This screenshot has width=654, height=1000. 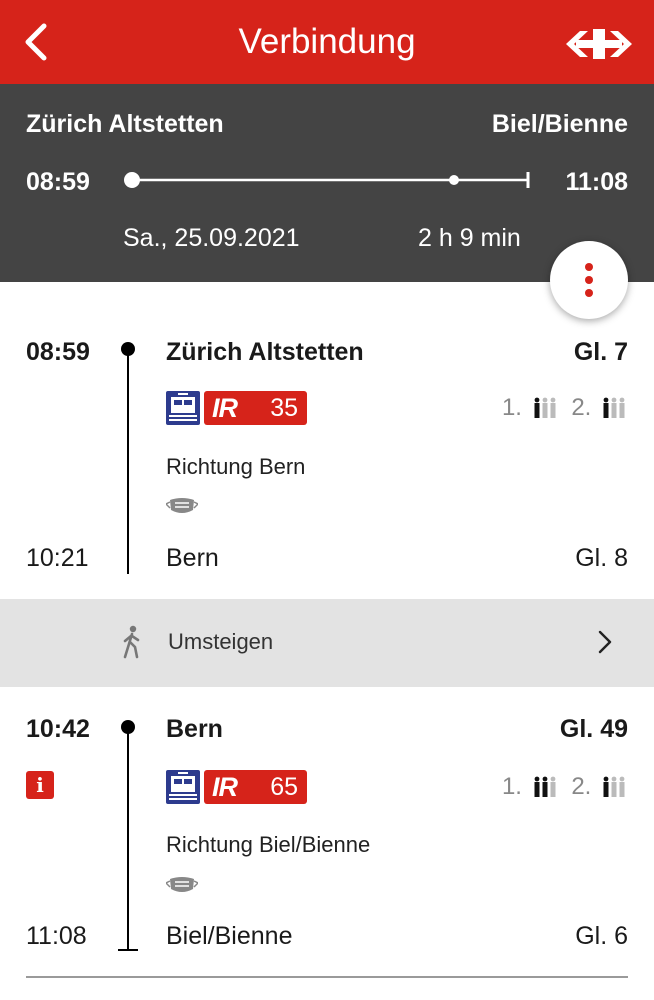 I want to click on journey-timeline, so click(x=327, y=180).